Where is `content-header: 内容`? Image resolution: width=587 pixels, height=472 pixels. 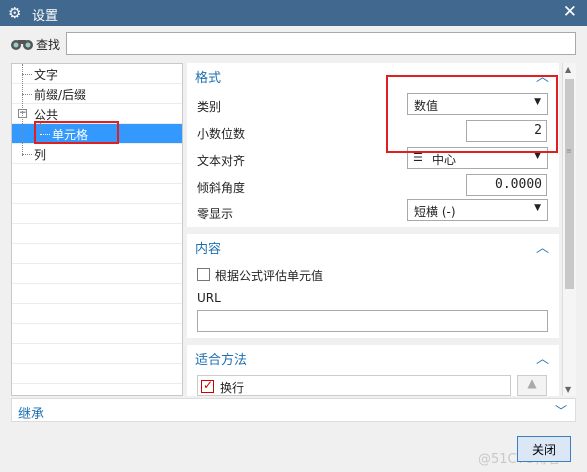
content-header: 内容 is located at coordinates (208, 247).